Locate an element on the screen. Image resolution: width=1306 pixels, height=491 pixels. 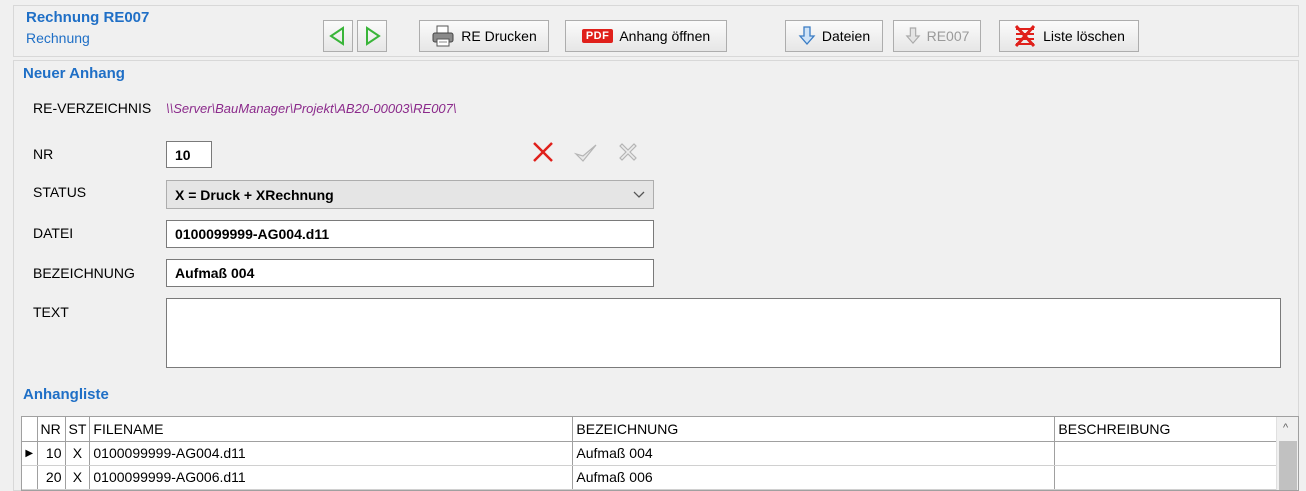
status-selected-value: X = Druck + XRechnung is located at coordinates (254, 194).